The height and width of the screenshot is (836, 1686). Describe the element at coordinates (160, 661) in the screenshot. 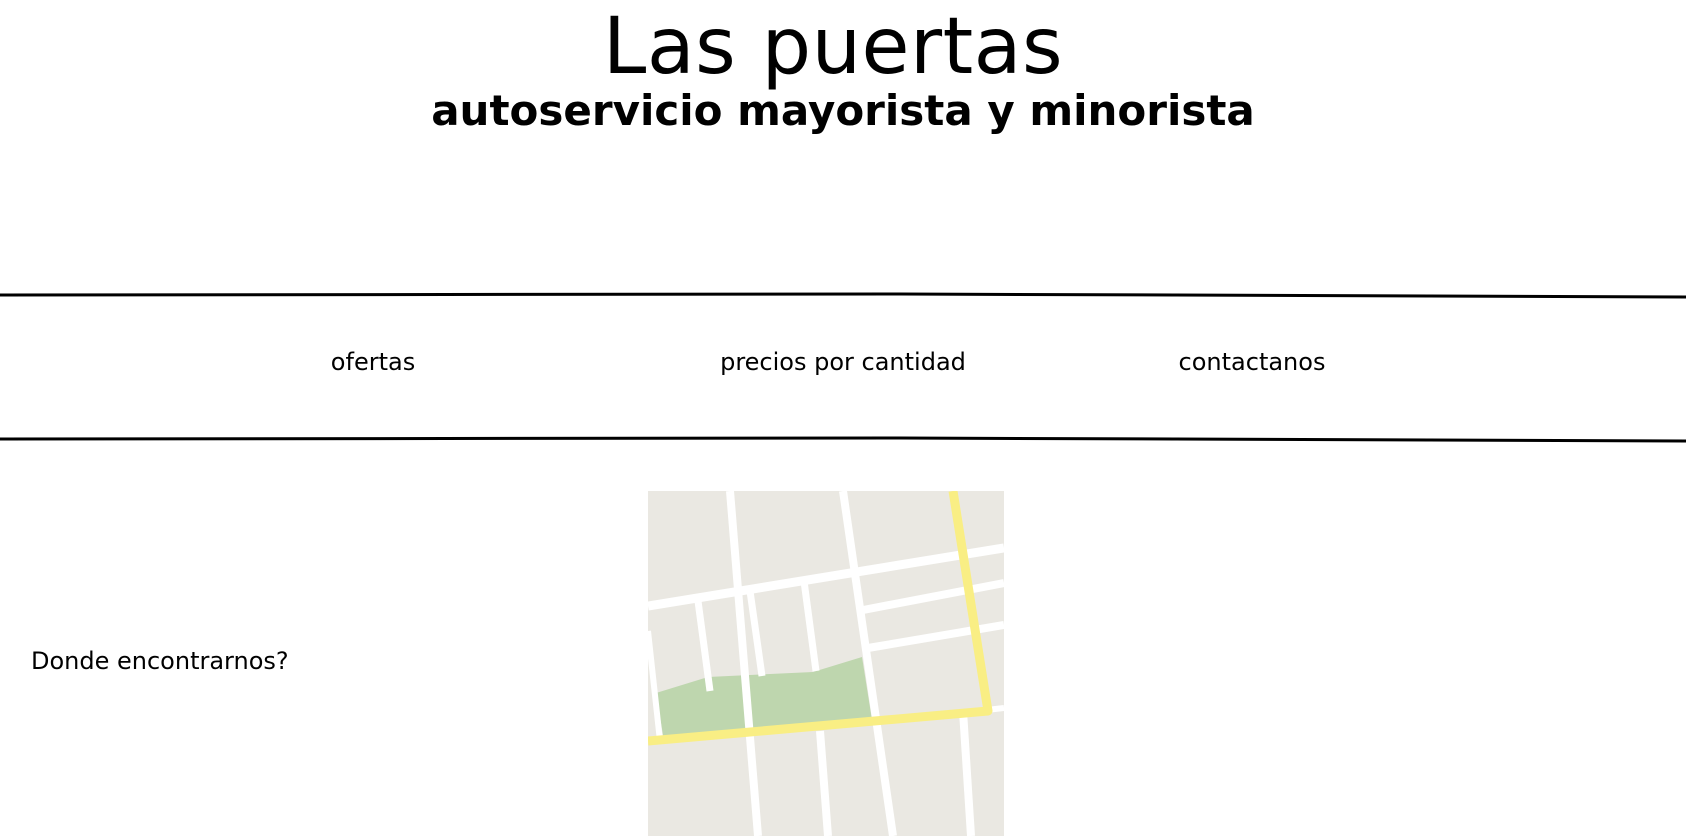

I see `location-label: Donde encontrarnos?` at that location.